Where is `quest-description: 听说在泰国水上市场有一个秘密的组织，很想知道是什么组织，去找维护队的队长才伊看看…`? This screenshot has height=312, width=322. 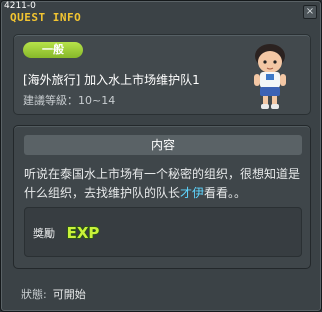 quest-description: 听说在泰国水上市场有一个秘密的组织，很想知道是什么组织，去找维护队的队长才伊看看… is located at coordinates (163, 184).